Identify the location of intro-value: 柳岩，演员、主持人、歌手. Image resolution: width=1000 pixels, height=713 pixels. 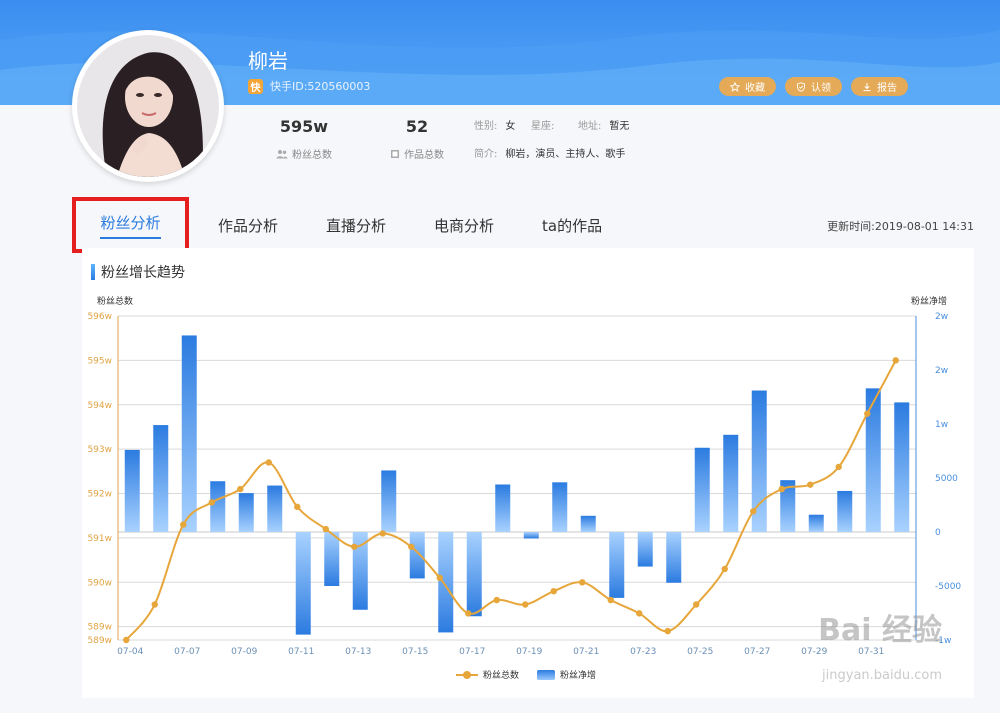
(565, 154).